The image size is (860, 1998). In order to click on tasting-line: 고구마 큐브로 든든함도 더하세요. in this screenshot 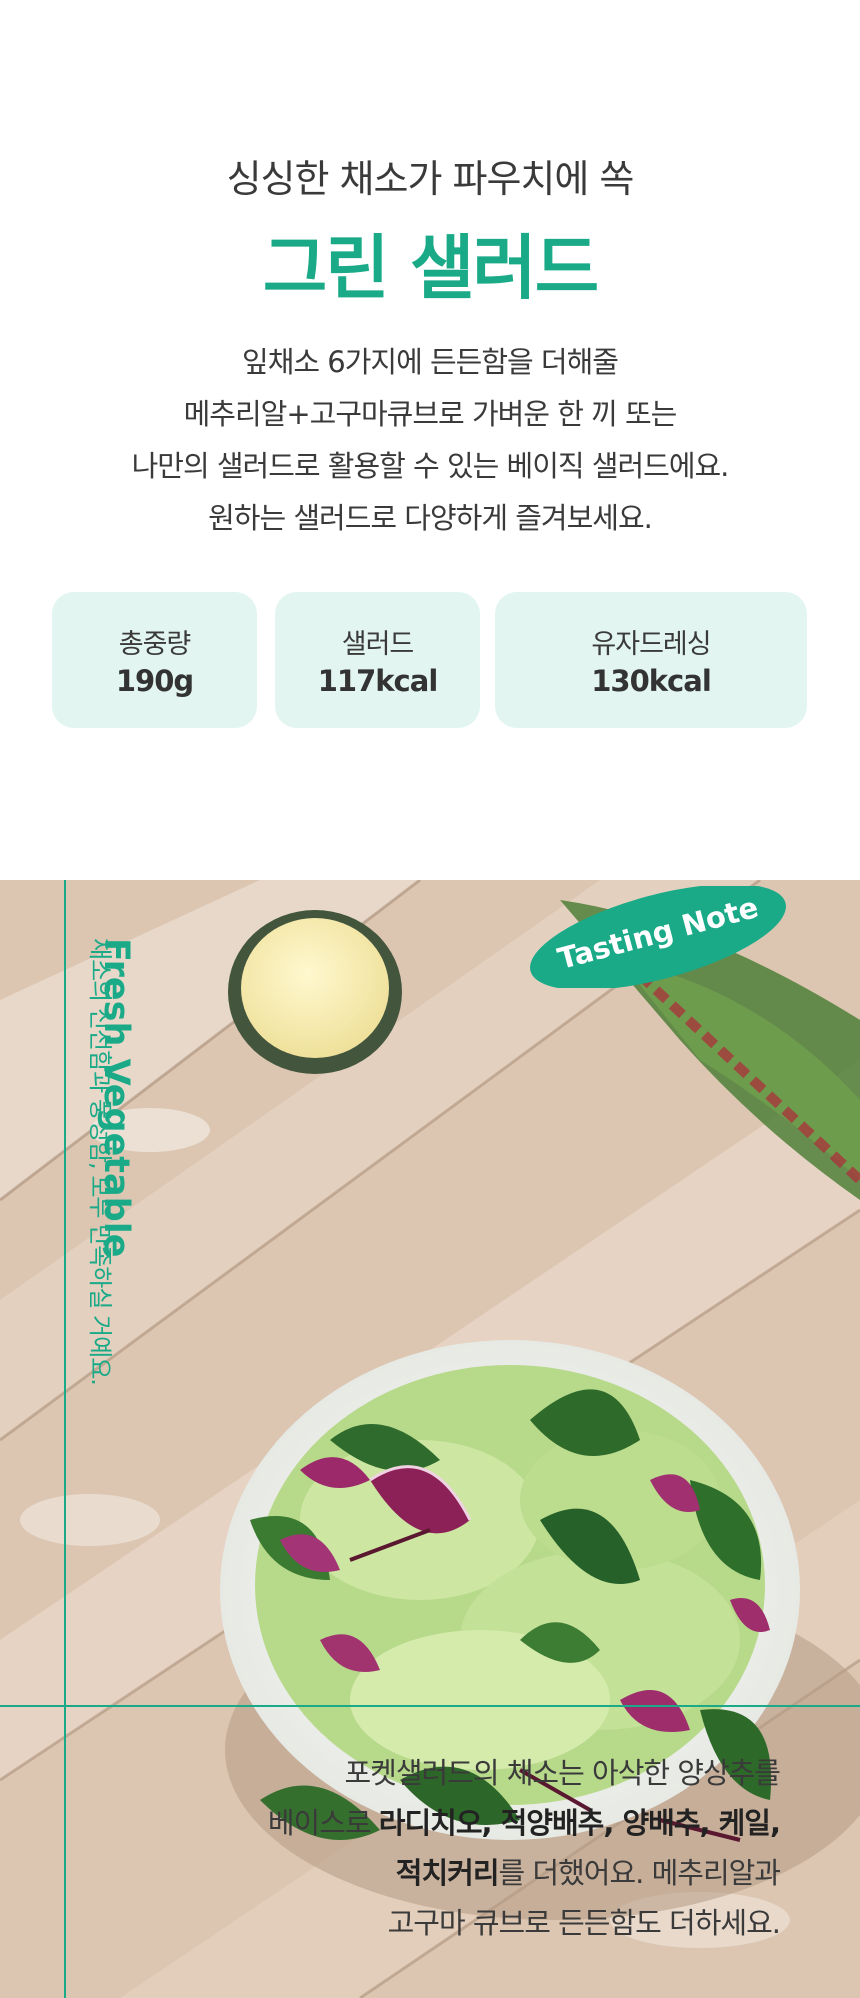, I will do `click(430, 1923)`.